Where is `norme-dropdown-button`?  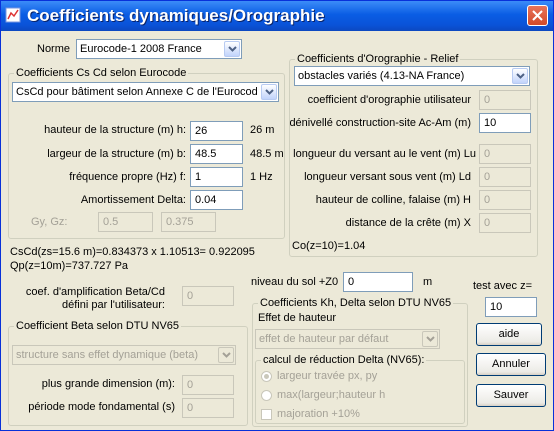
norme-dropdown-button is located at coordinates (232, 49).